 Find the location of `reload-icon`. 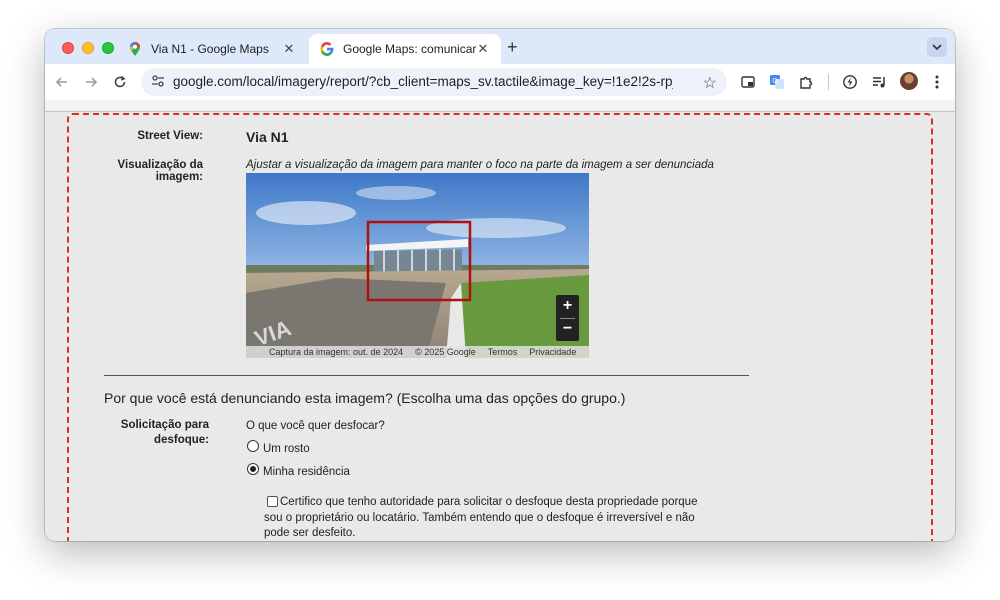

reload-icon is located at coordinates (120, 81).